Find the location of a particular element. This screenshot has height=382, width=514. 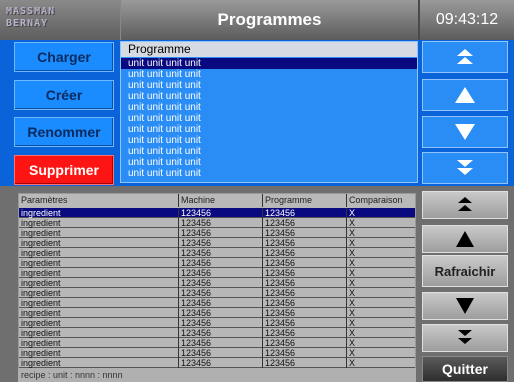

double-chevron-up-icon is located at coordinates (465, 204).